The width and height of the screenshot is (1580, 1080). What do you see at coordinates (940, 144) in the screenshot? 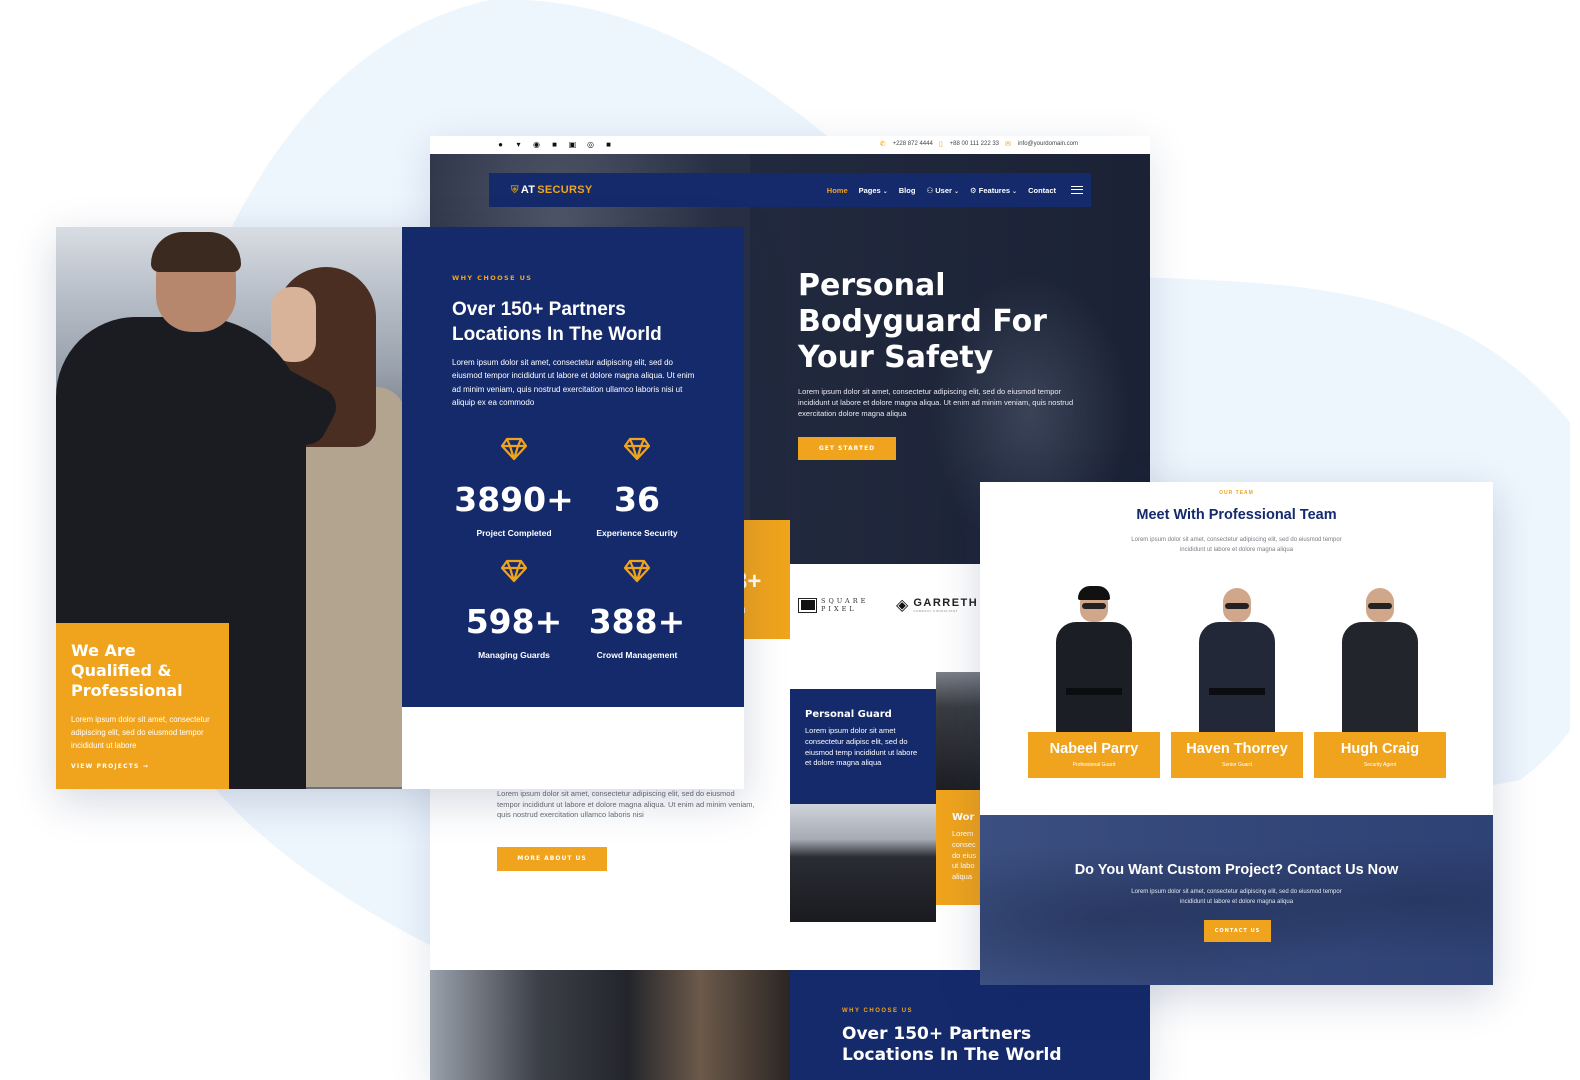
I see `mobile-icon: ▯` at bounding box center [940, 144].